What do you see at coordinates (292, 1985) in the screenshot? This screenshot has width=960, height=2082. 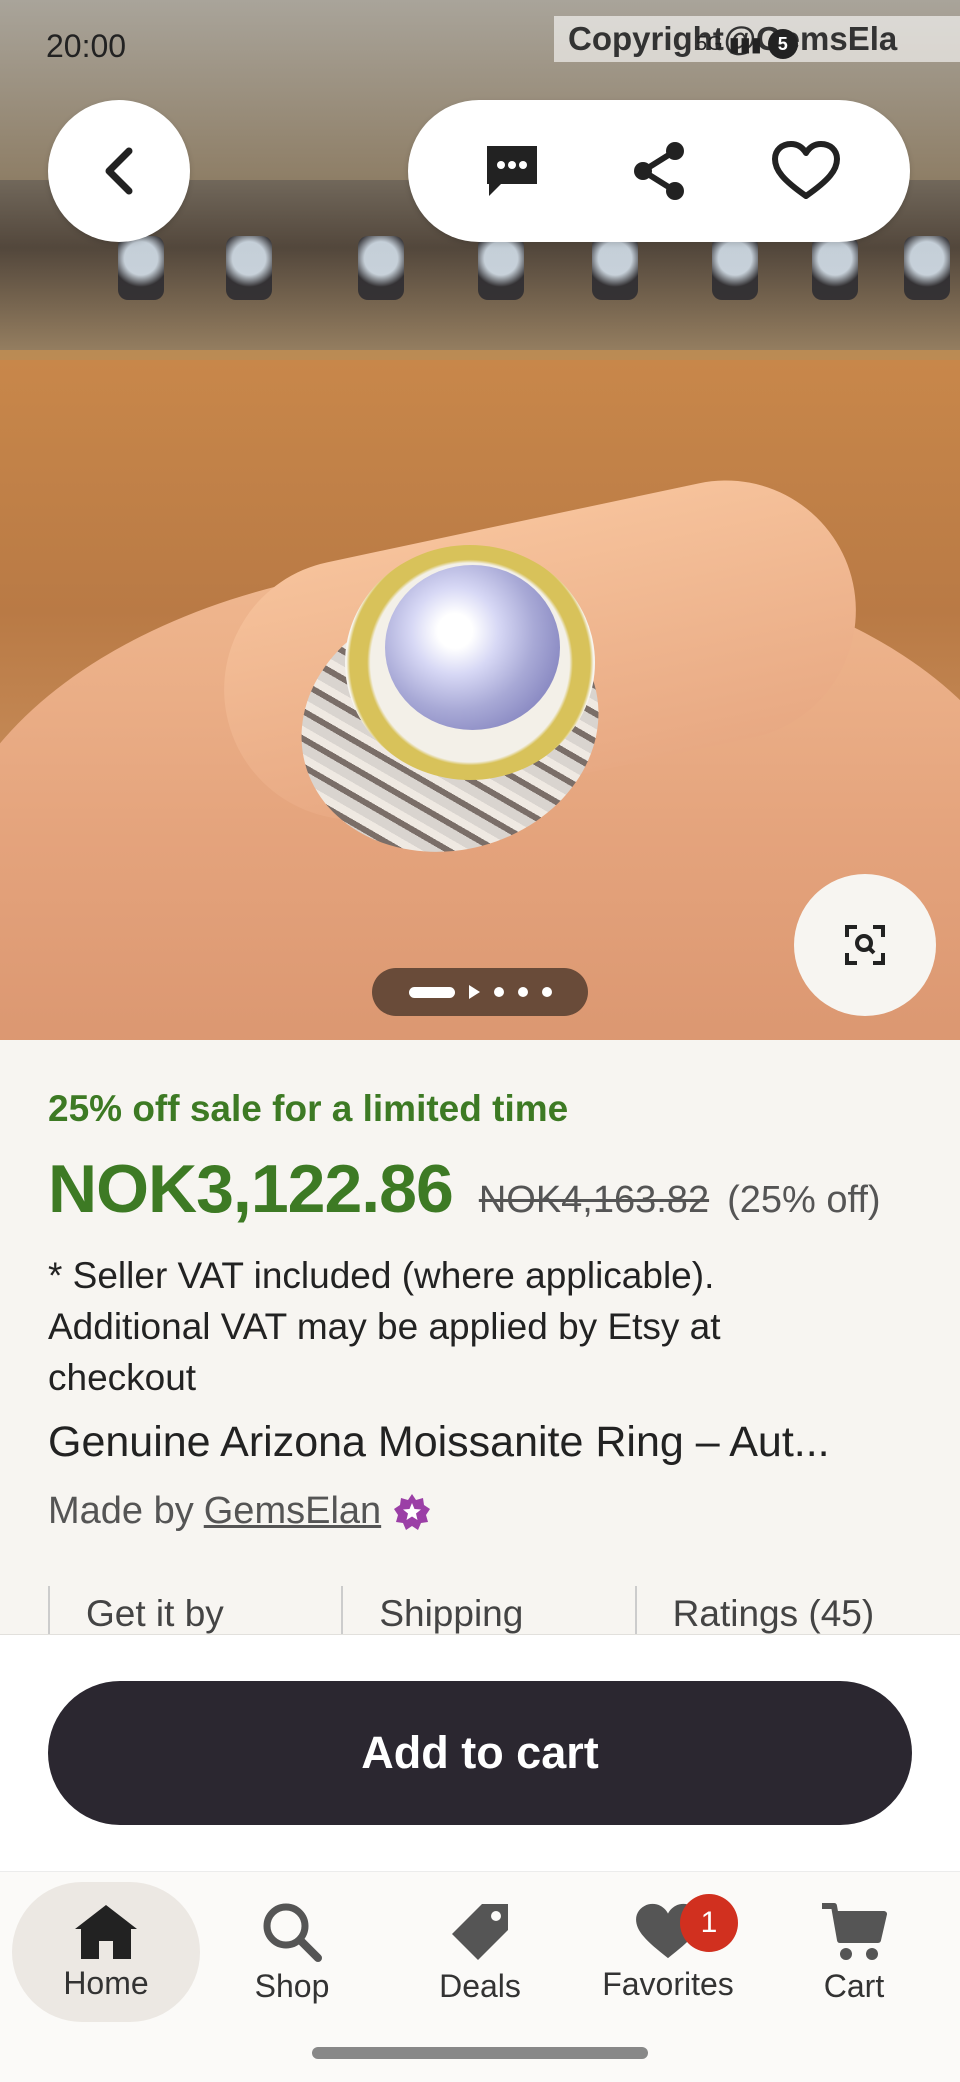 I see `nav-label: Shop` at bounding box center [292, 1985].